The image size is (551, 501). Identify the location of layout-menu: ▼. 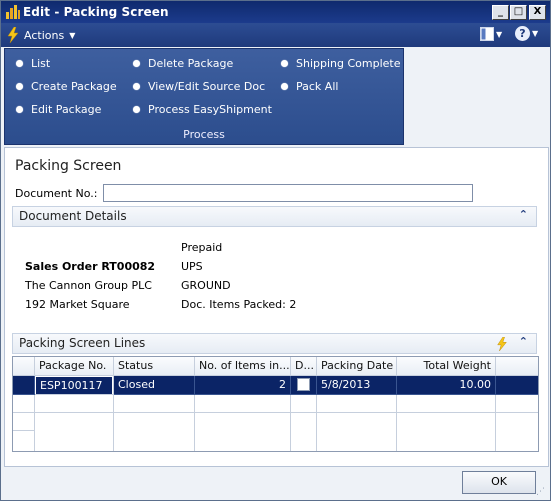
(491, 34).